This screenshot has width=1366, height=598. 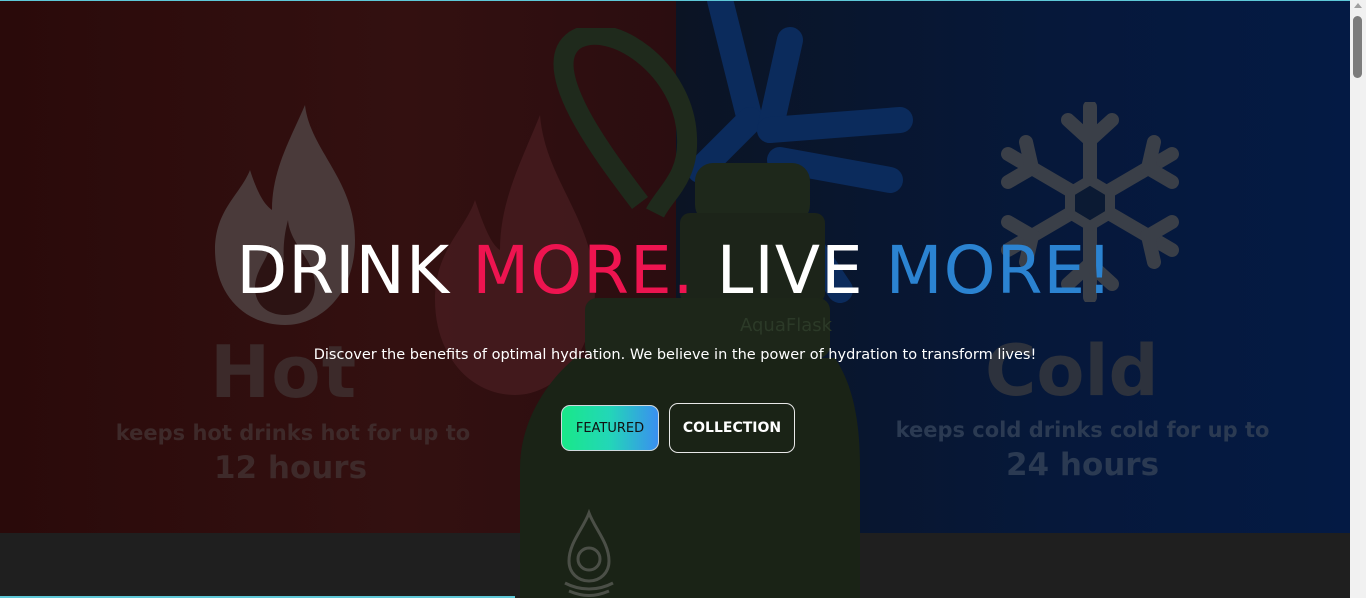 What do you see at coordinates (583, 270) in the screenshot?
I see `hero-title-more-pink: MORE.` at bounding box center [583, 270].